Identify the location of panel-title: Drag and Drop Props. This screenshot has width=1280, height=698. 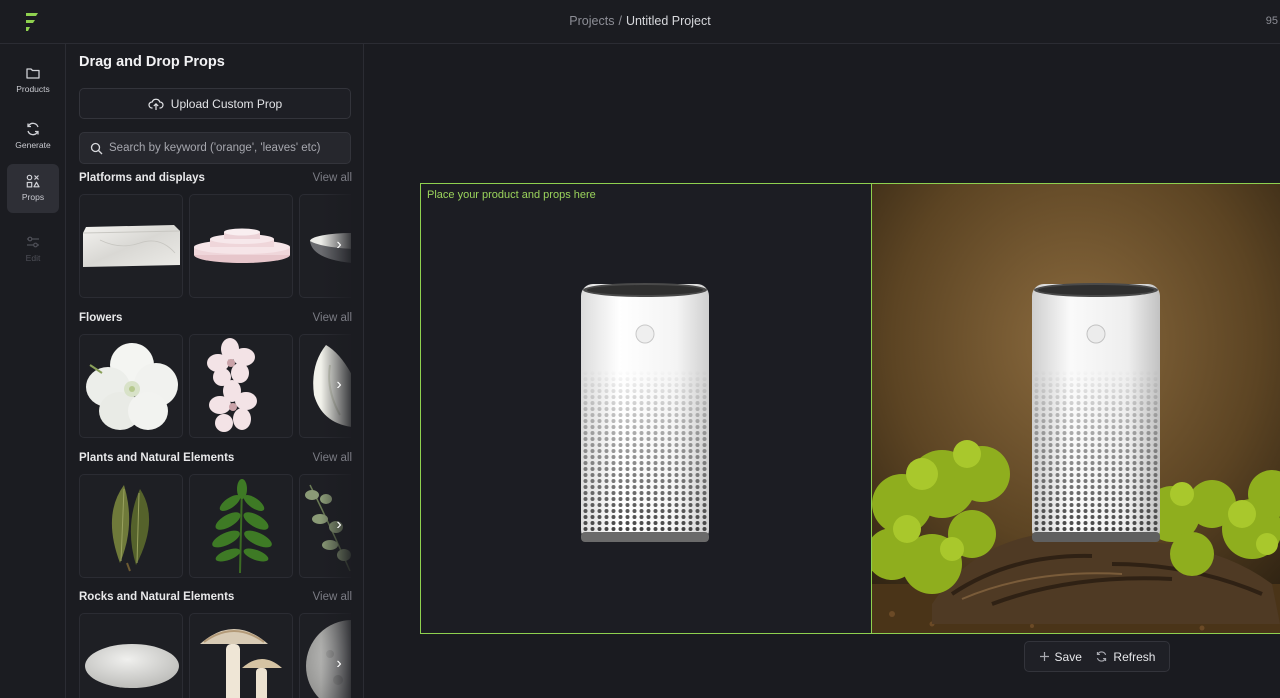
(152, 62).